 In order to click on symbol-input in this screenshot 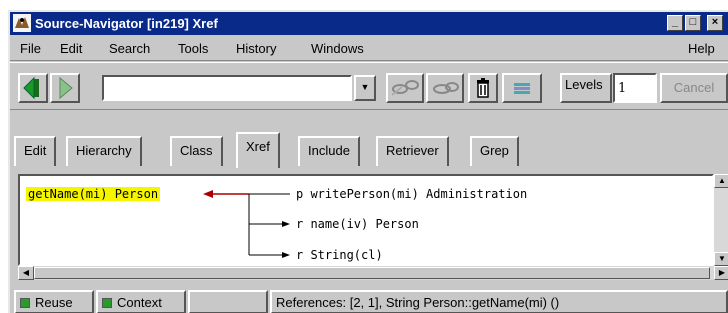, I will do `click(227, 88)`.